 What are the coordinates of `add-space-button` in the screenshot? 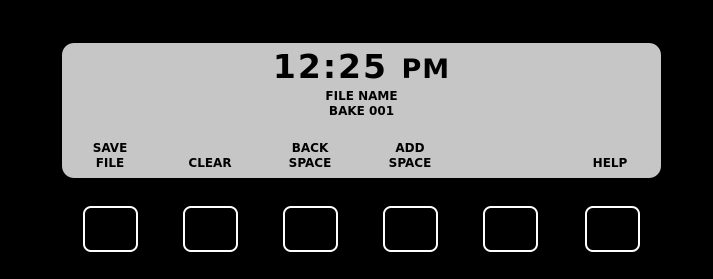 It's located at (410, 229).